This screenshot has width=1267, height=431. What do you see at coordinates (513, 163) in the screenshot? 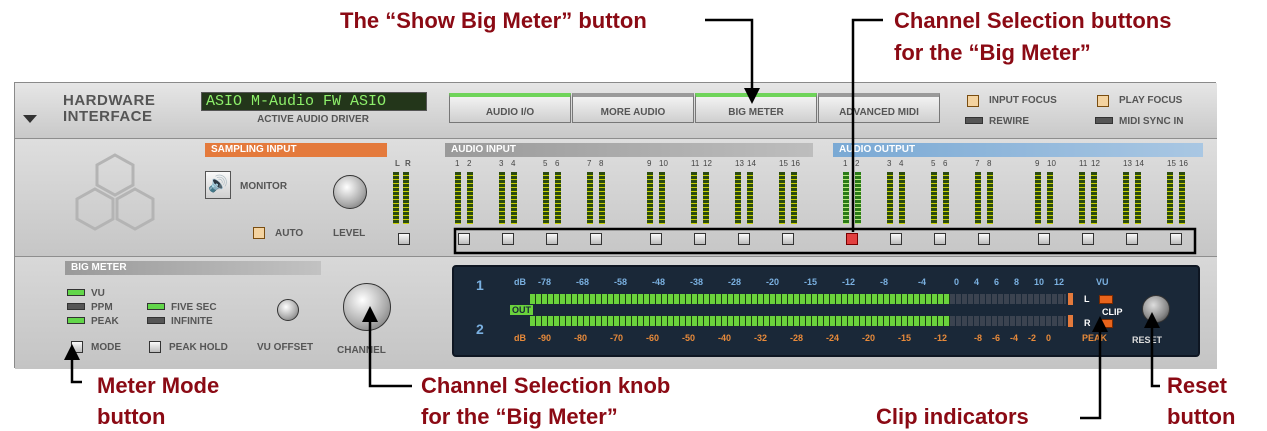
I see `input-channel-number: 4` at bounding box center [513, 163].